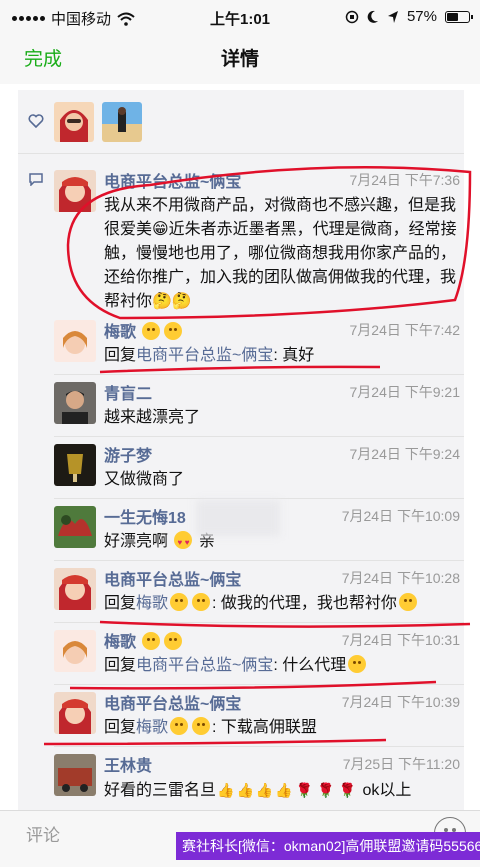 The image size is (480, 867). Describe the element at coordinates (405, 392) in the screenshot. I see `comment-time: 7月24日 下午9:21` at that location.